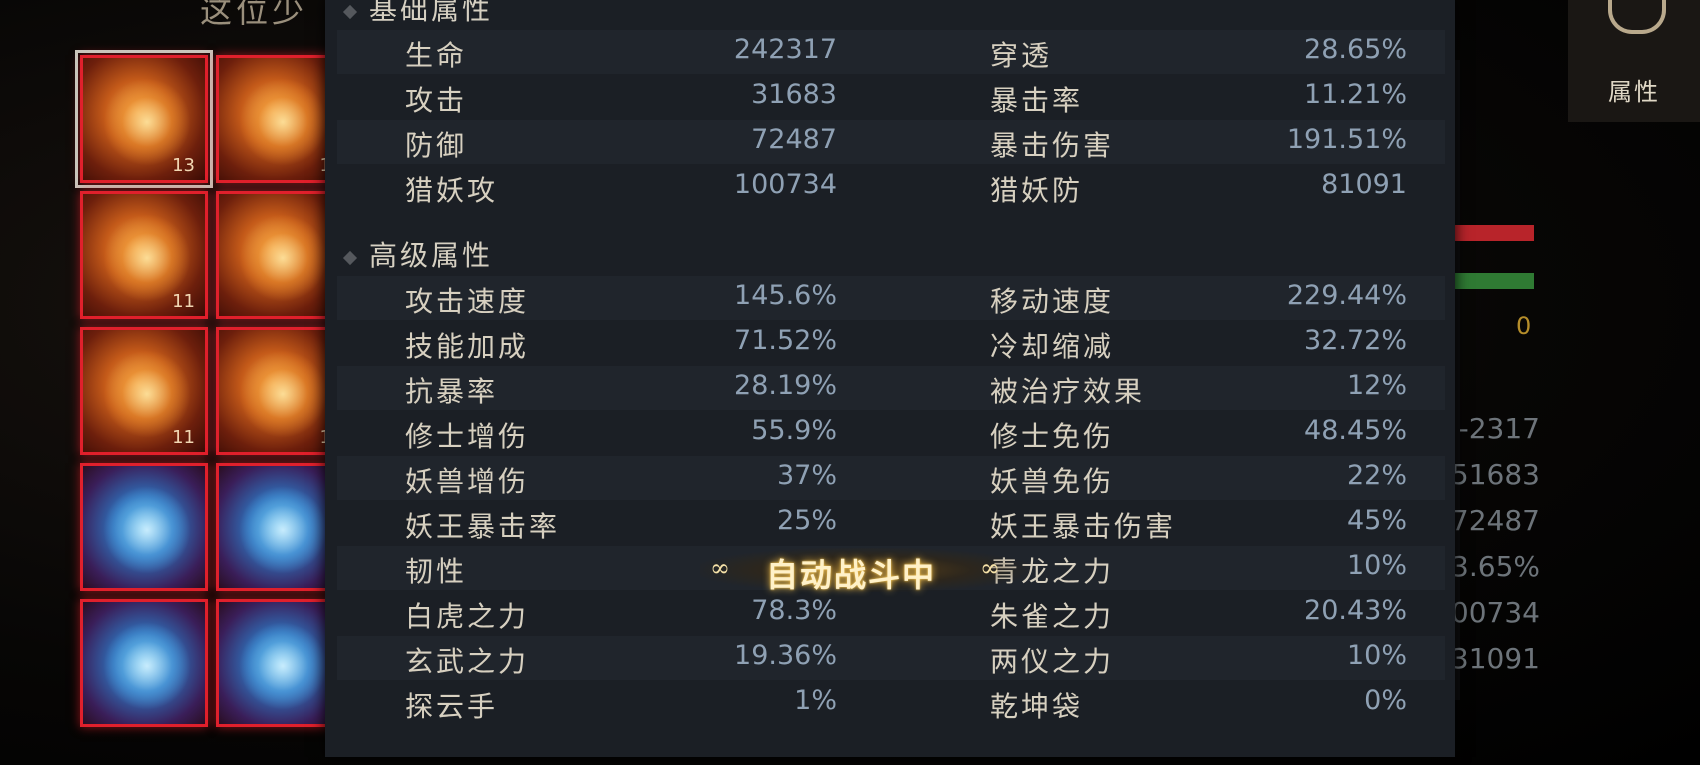 The height and width of the screenshot is (765, 1700). What do you see at coordinates (891, 478) in the screenshot?
I see `attribute-row: 妖兽增伤 37% 妖兽免伤 22%` at bounding box center [891, 478].